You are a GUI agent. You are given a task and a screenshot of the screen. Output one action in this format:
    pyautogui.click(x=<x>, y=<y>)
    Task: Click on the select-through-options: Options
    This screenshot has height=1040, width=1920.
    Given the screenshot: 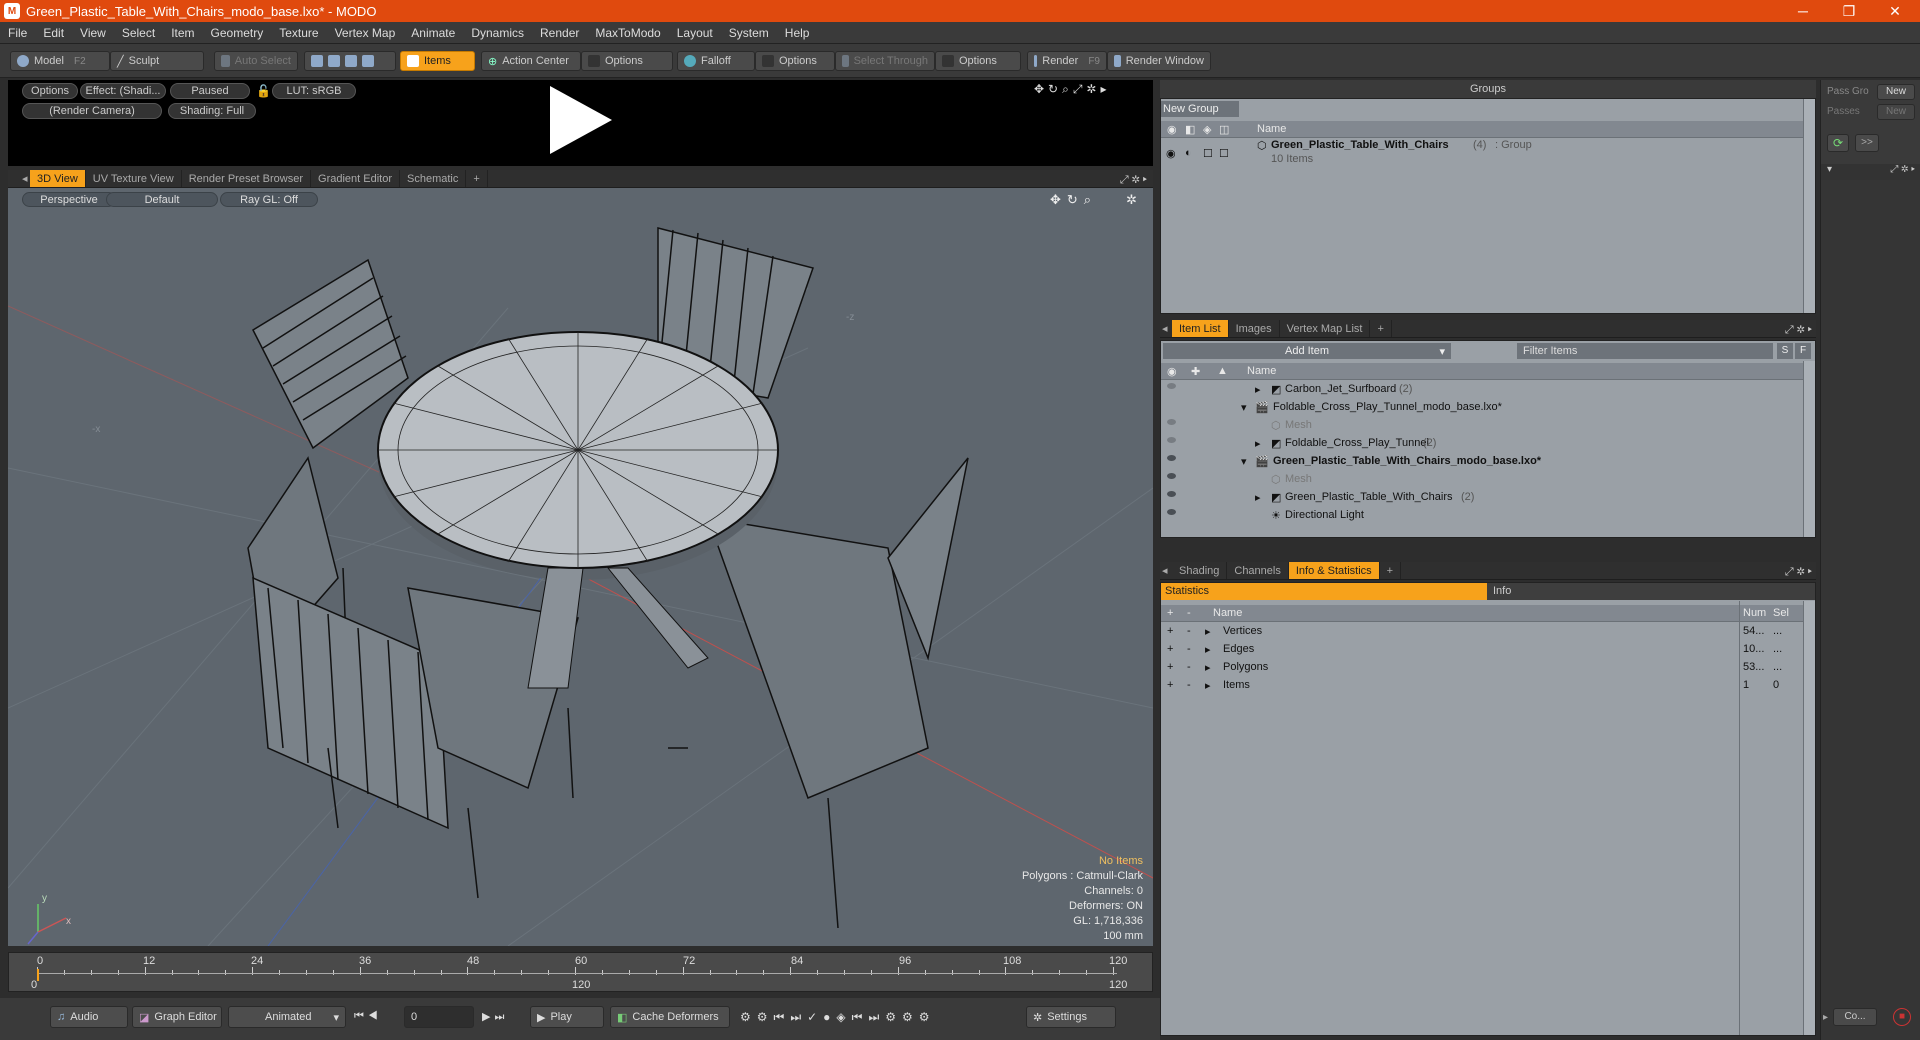 What is the action you would take?
    pyautogui.click(x=978, y=61)
    